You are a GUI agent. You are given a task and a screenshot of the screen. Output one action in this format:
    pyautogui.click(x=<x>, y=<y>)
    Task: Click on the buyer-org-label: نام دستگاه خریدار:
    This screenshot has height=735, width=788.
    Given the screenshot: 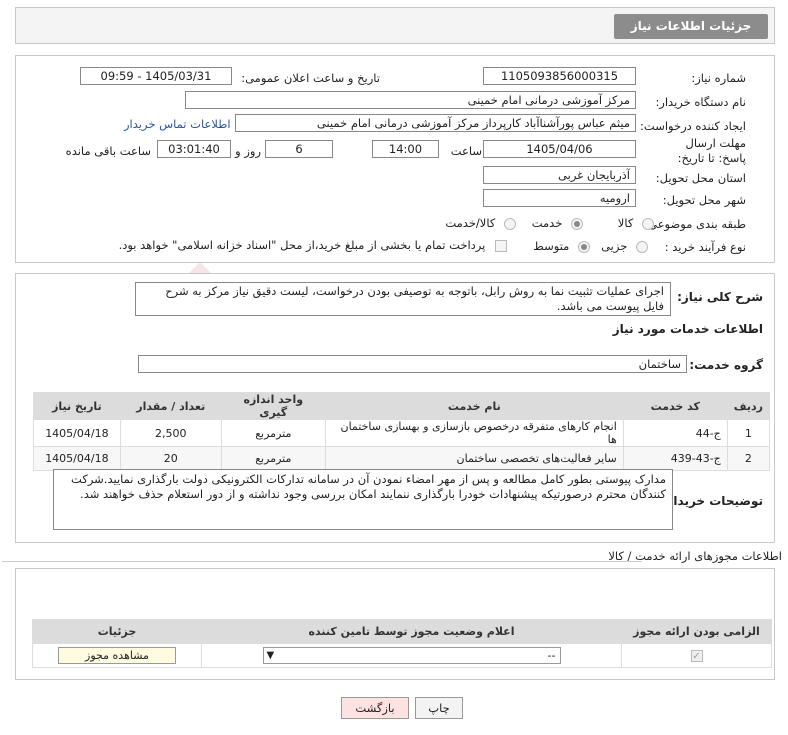 What is the action you would take?
    pyautogui.click(x=700, y=102)
    